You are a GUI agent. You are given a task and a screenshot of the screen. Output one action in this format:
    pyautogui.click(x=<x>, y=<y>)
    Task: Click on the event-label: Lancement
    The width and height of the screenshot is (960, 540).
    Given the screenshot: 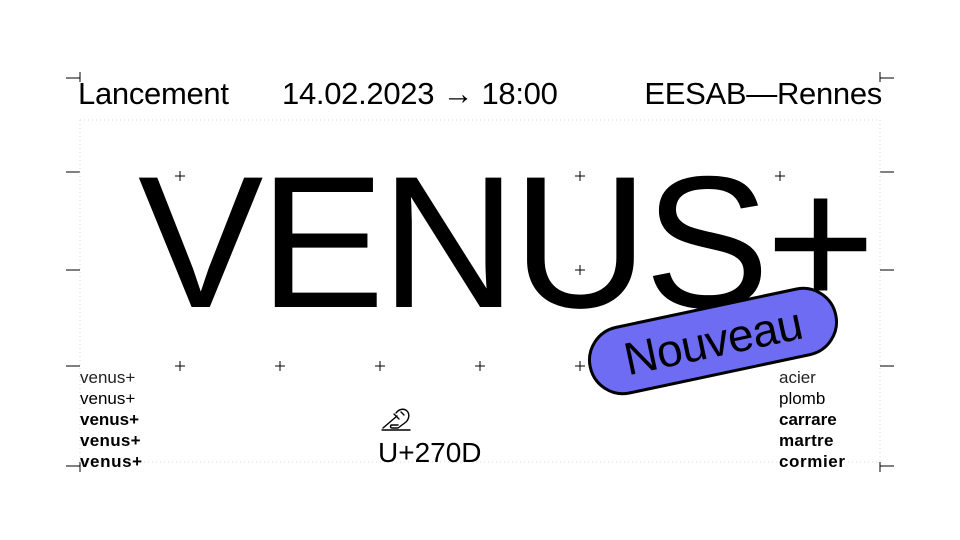 What is the action you would take?
    pyautogui.click(x=153, y=93)
    